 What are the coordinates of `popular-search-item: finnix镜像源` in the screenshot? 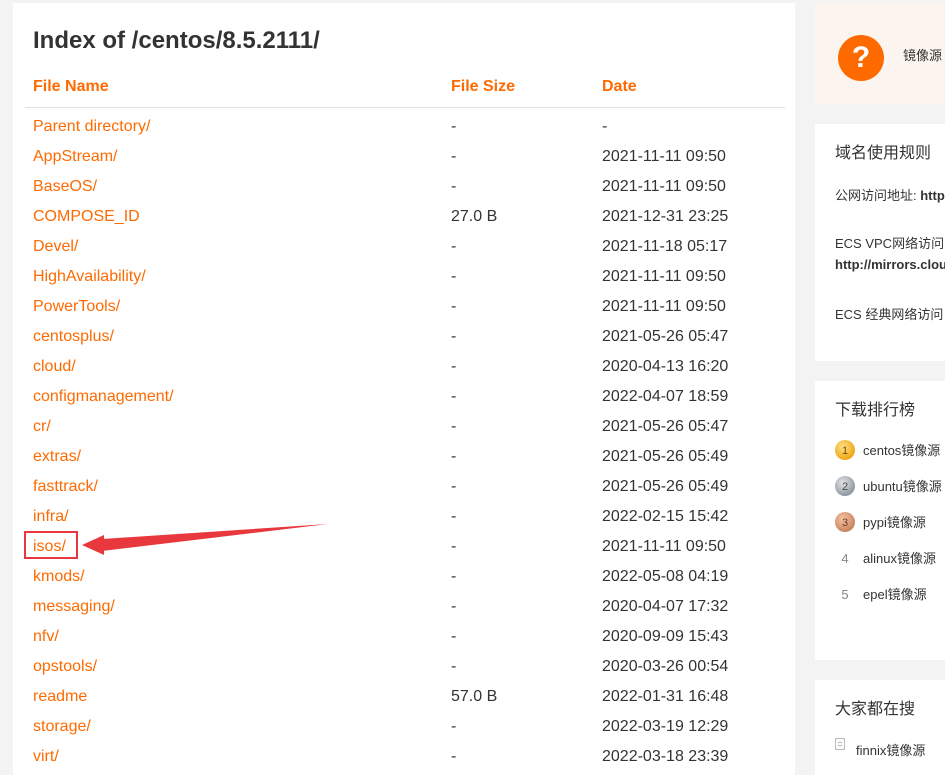 It's located at (890, 749).